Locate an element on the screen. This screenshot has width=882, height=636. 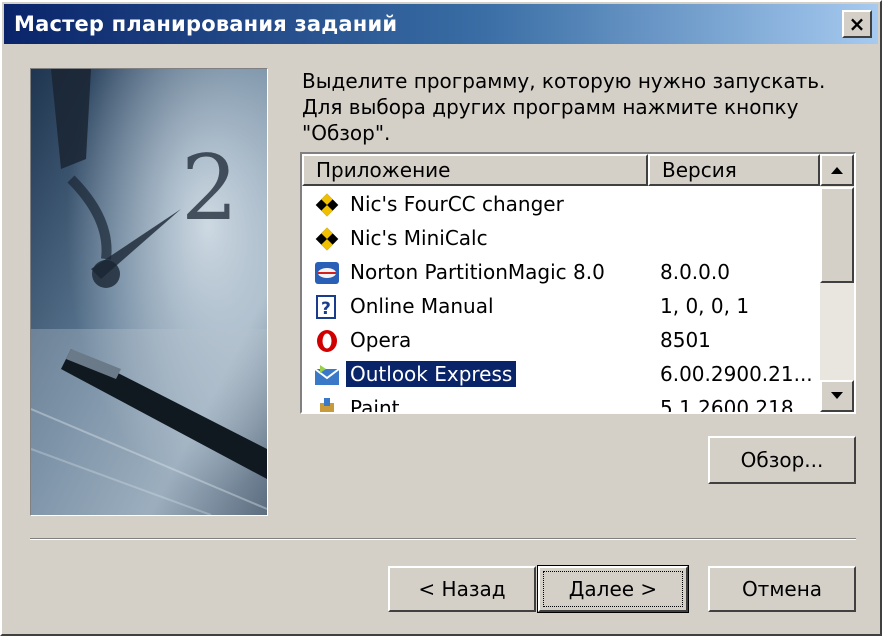
list-item-version: 8501 is located at coordinates (685, 340).